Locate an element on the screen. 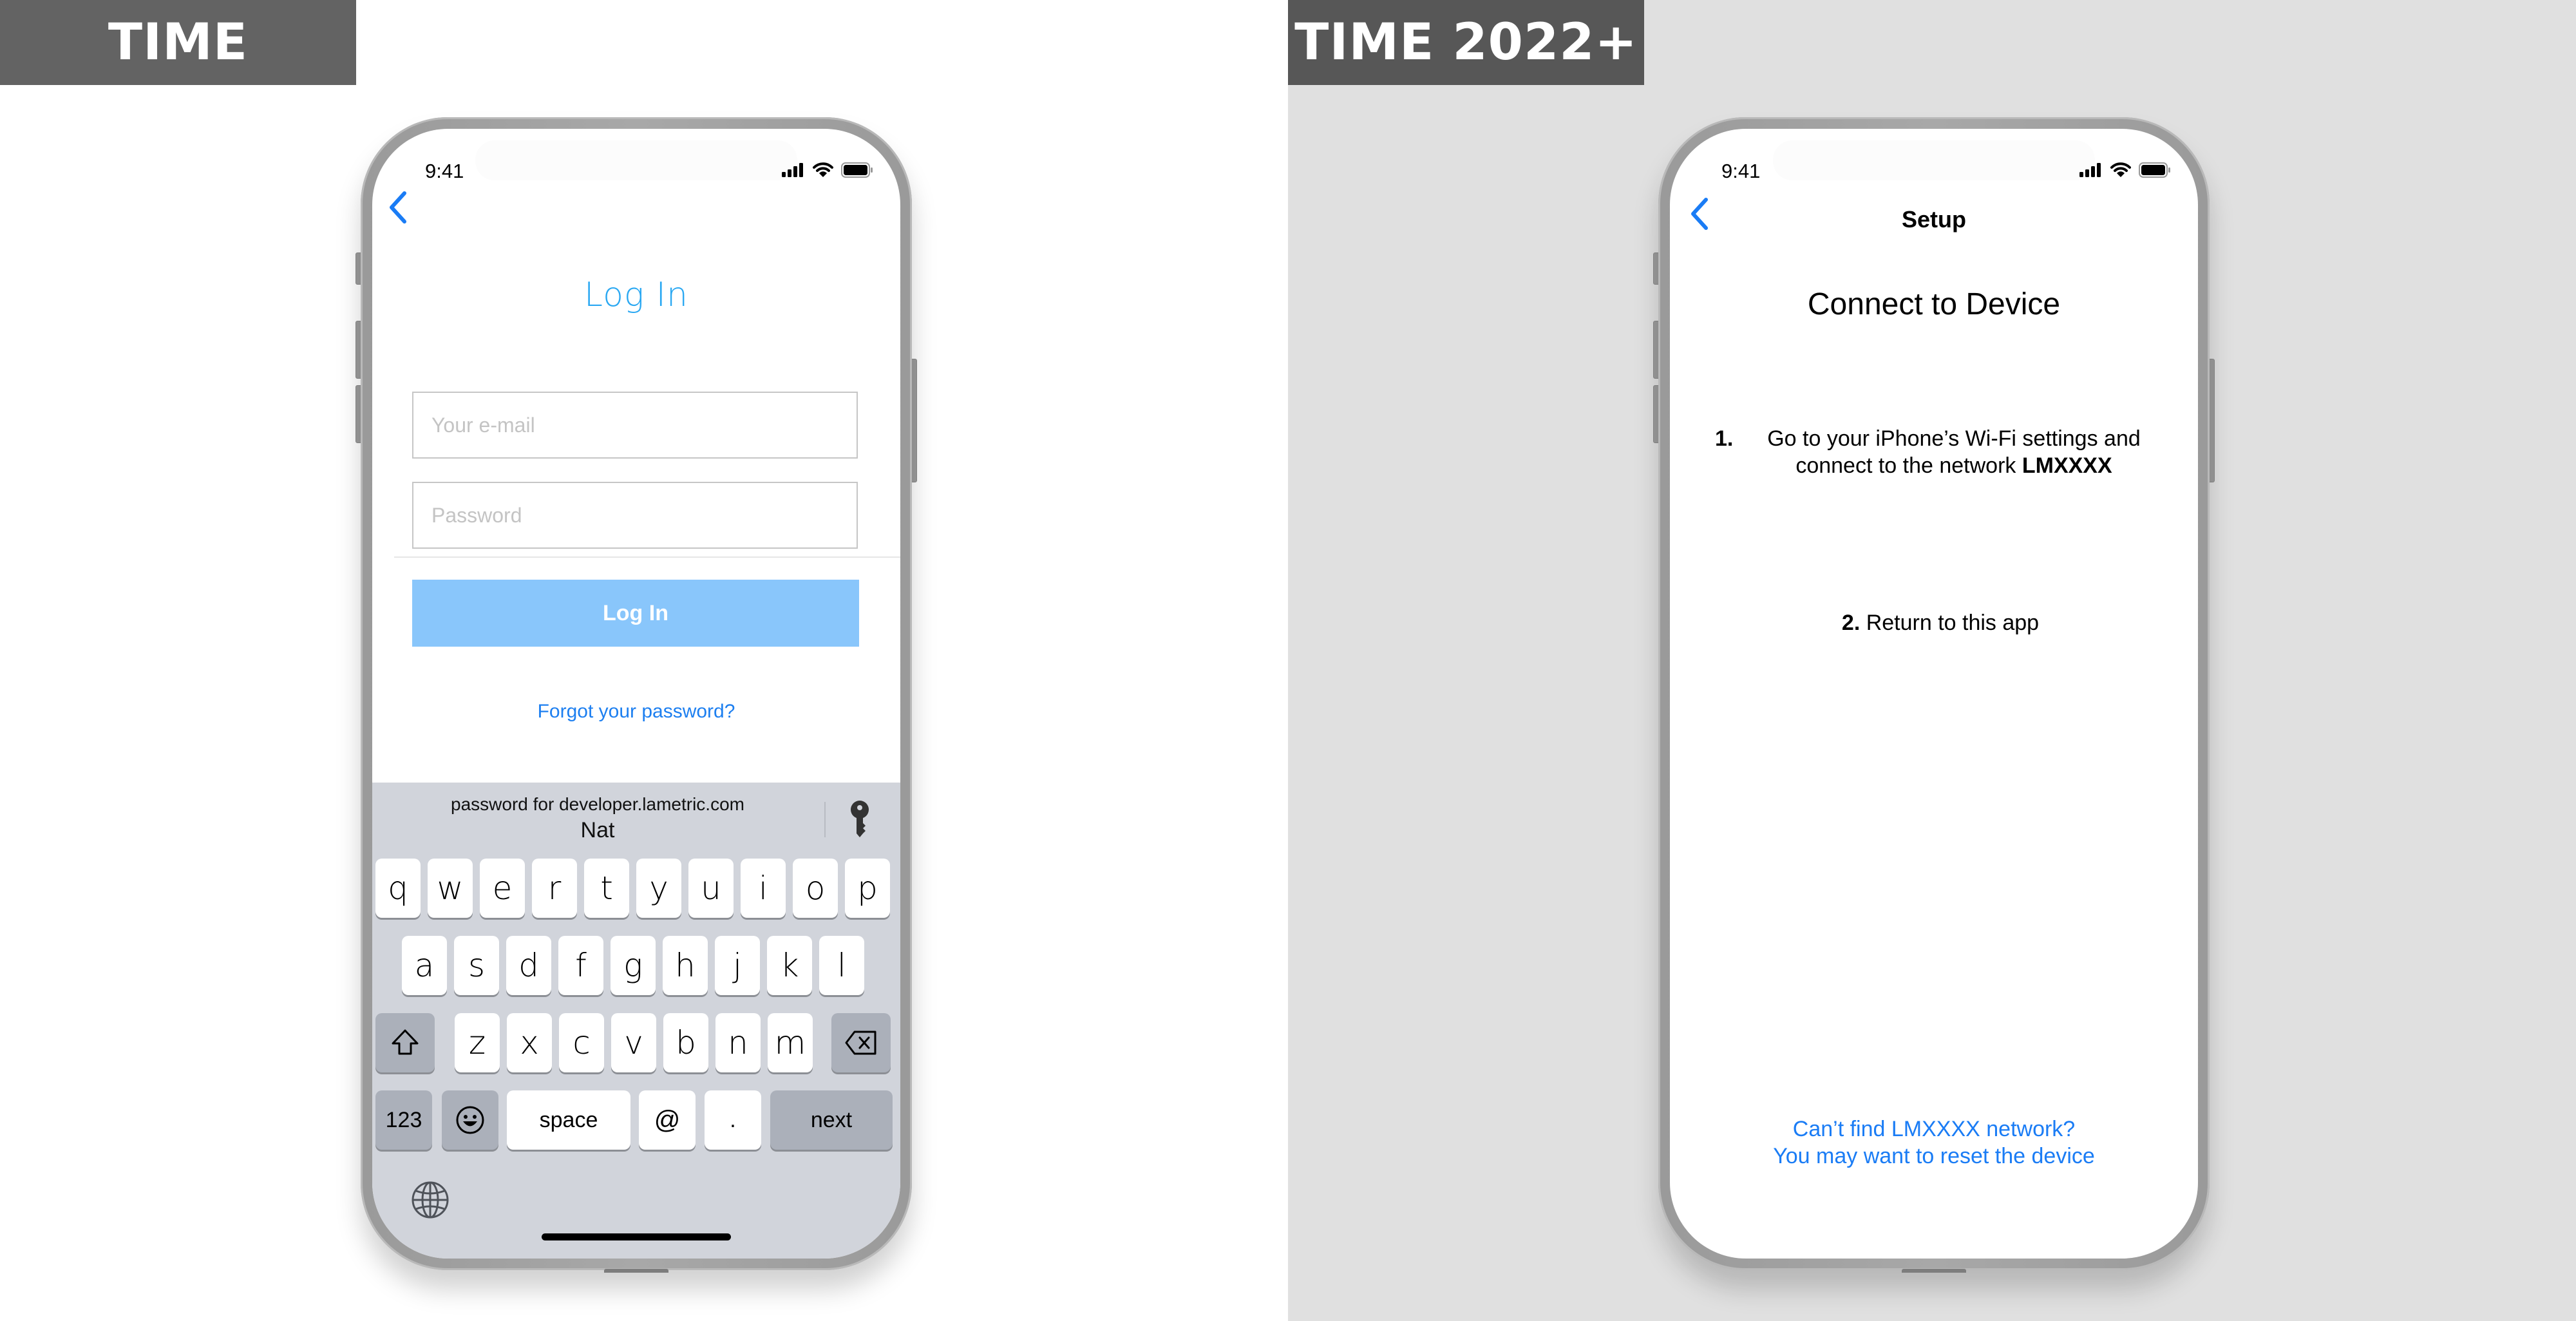  key-e: e is located at coordinates (502, 888).